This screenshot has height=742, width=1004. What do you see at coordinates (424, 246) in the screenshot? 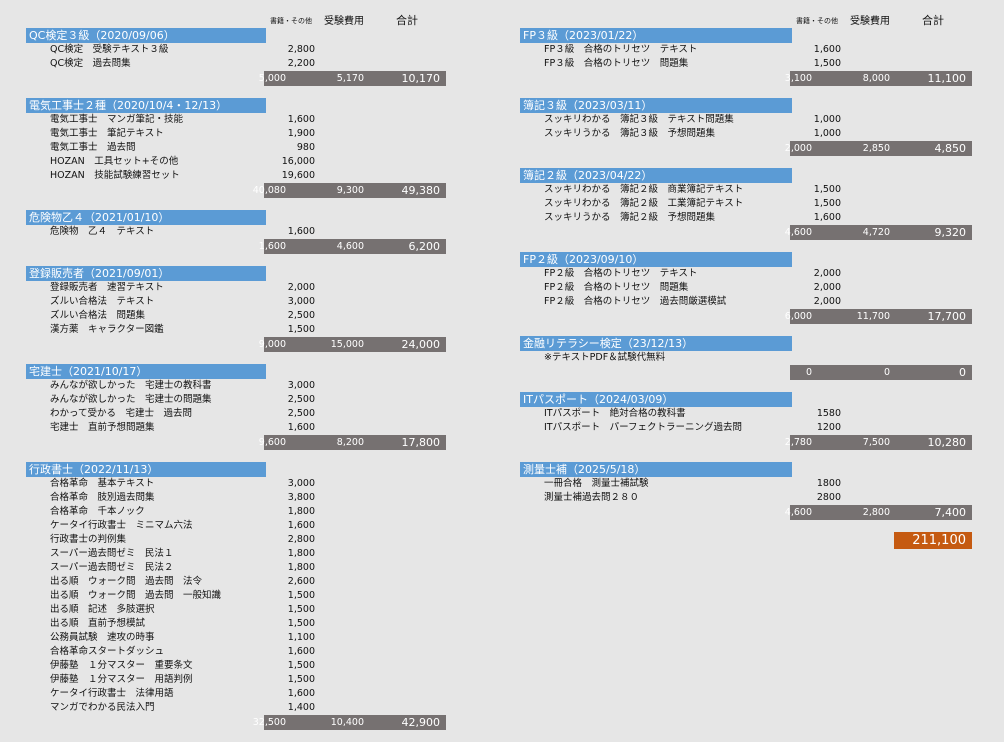
I see `subtotal-total: 6,200` at bounding box center [424, 246].